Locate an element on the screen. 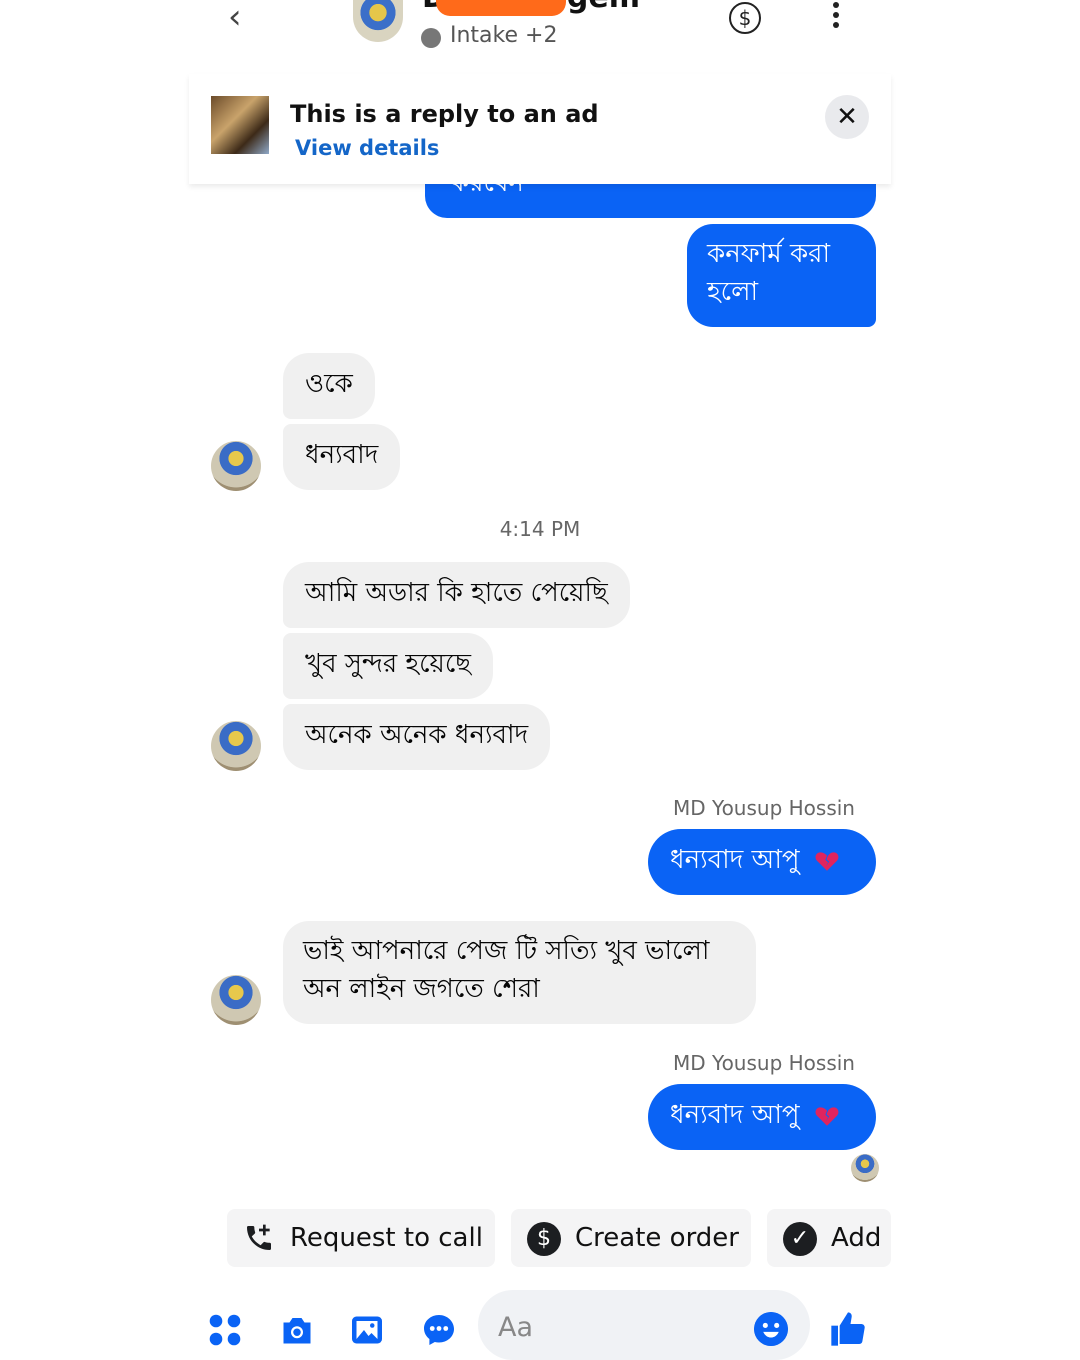 Image resolution: width=1080 pixels, height=1360 pixels. message-incoming: ধন্যবাদ is located at coordinates (342, 457).